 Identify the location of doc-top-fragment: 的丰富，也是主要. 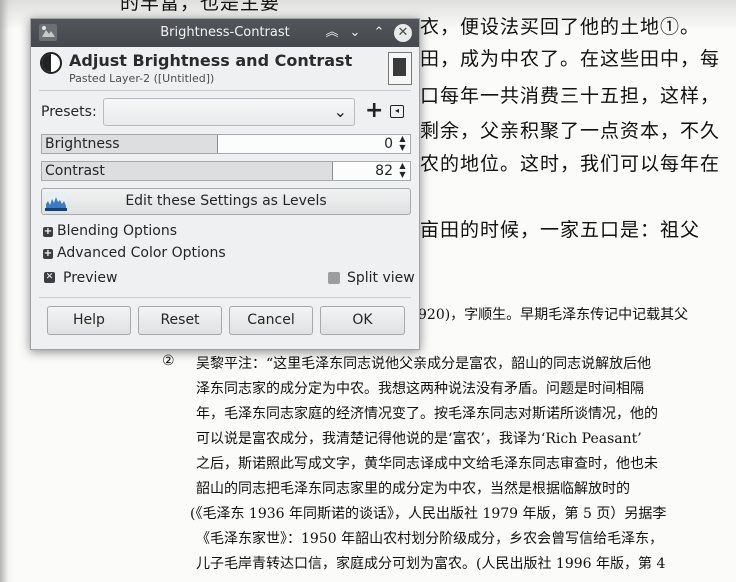
(200, 7).